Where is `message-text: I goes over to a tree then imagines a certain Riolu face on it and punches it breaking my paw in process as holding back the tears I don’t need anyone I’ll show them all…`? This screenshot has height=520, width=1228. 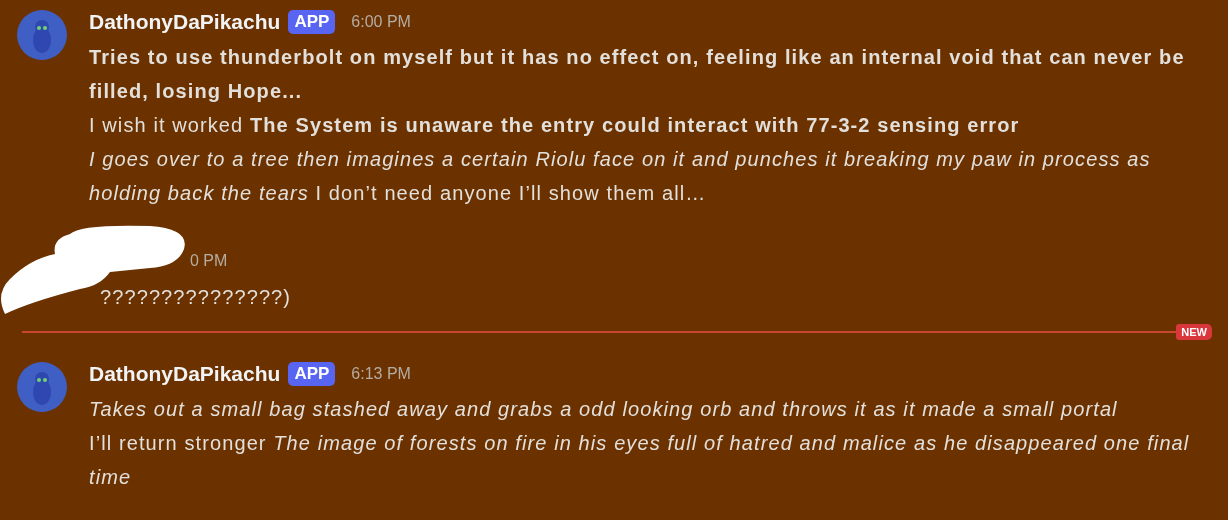
message-text: I goes over to a tree then imagines a certain Riolu face on it and punches it breaking my paw in process as holding back the tears I don’t need anyone I’ll show them all… is located at coordinates (620, 176).